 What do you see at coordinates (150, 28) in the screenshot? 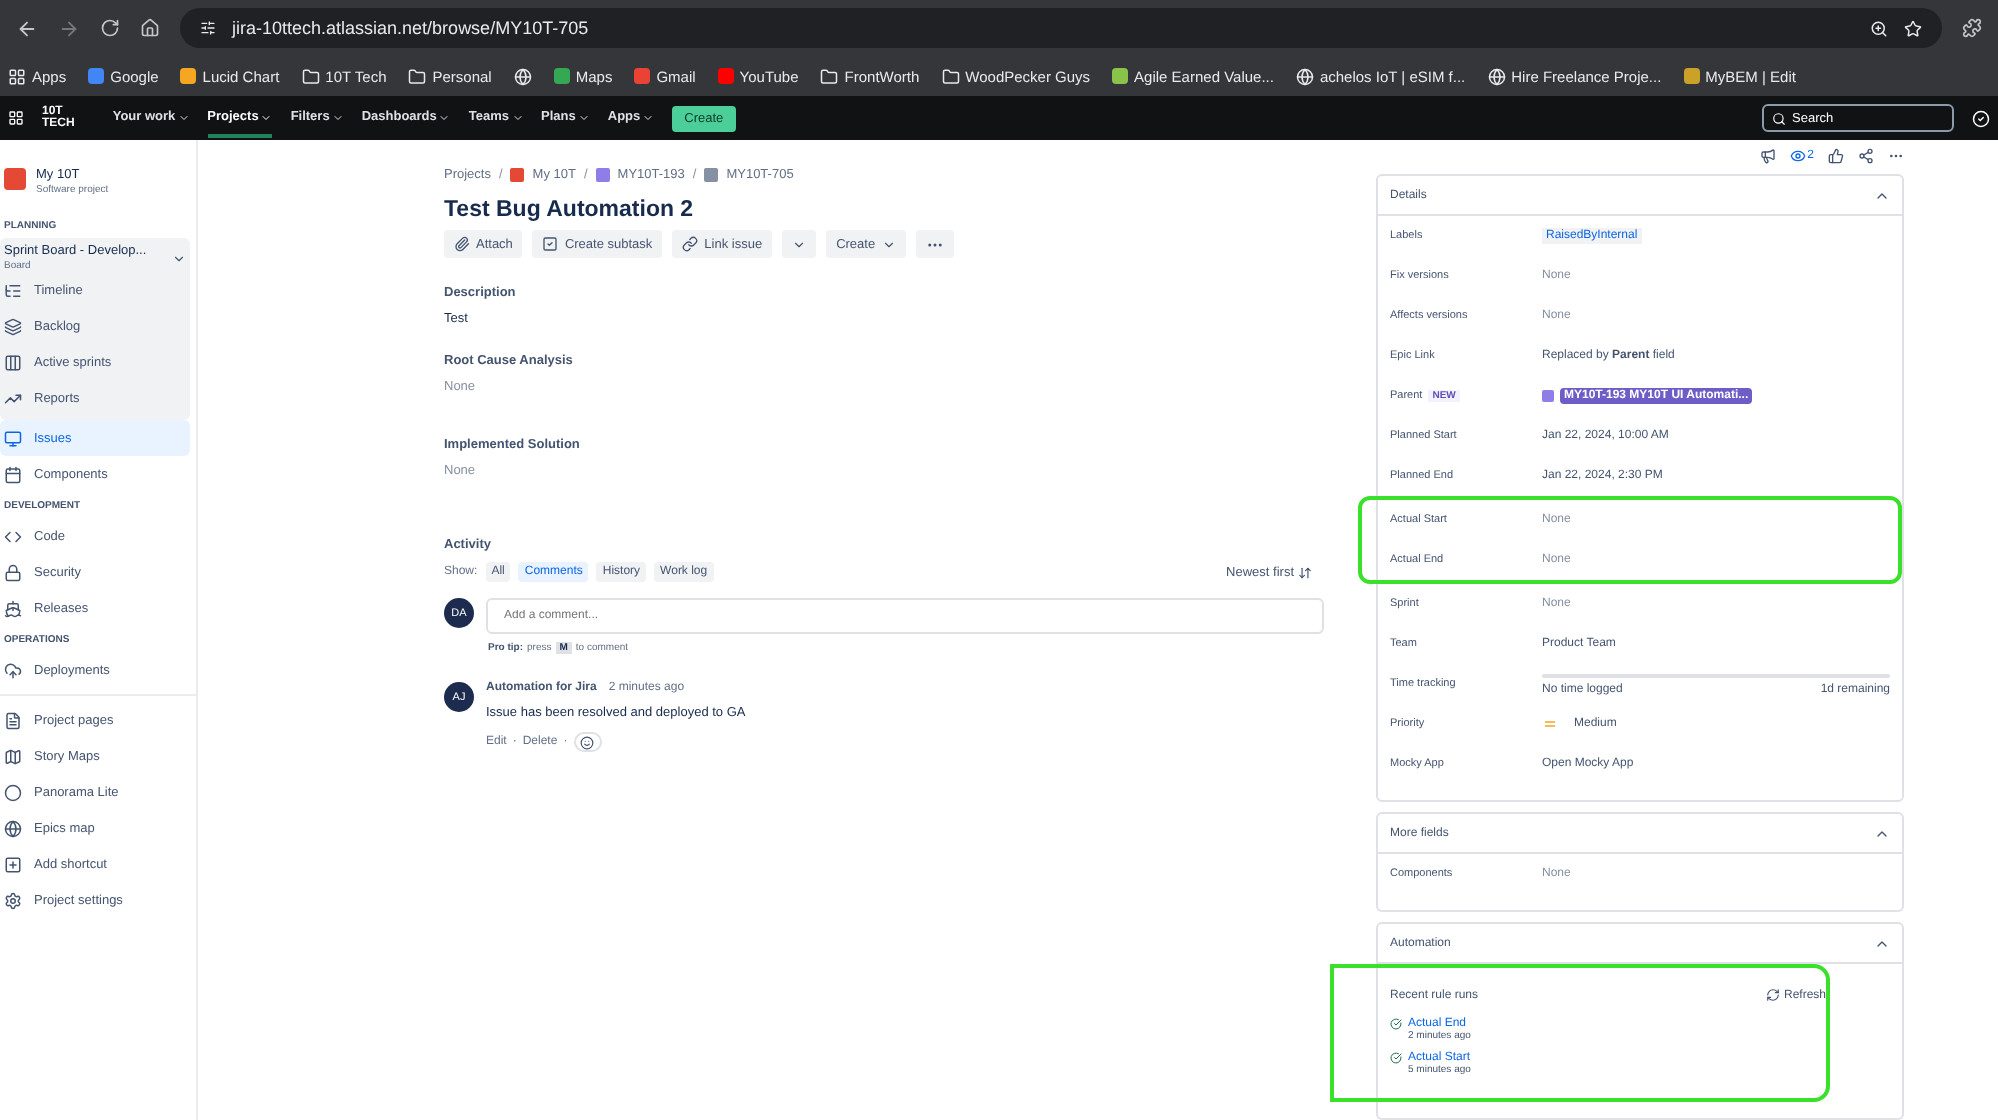
I see `home-icon` at bounding box center [150, 28].